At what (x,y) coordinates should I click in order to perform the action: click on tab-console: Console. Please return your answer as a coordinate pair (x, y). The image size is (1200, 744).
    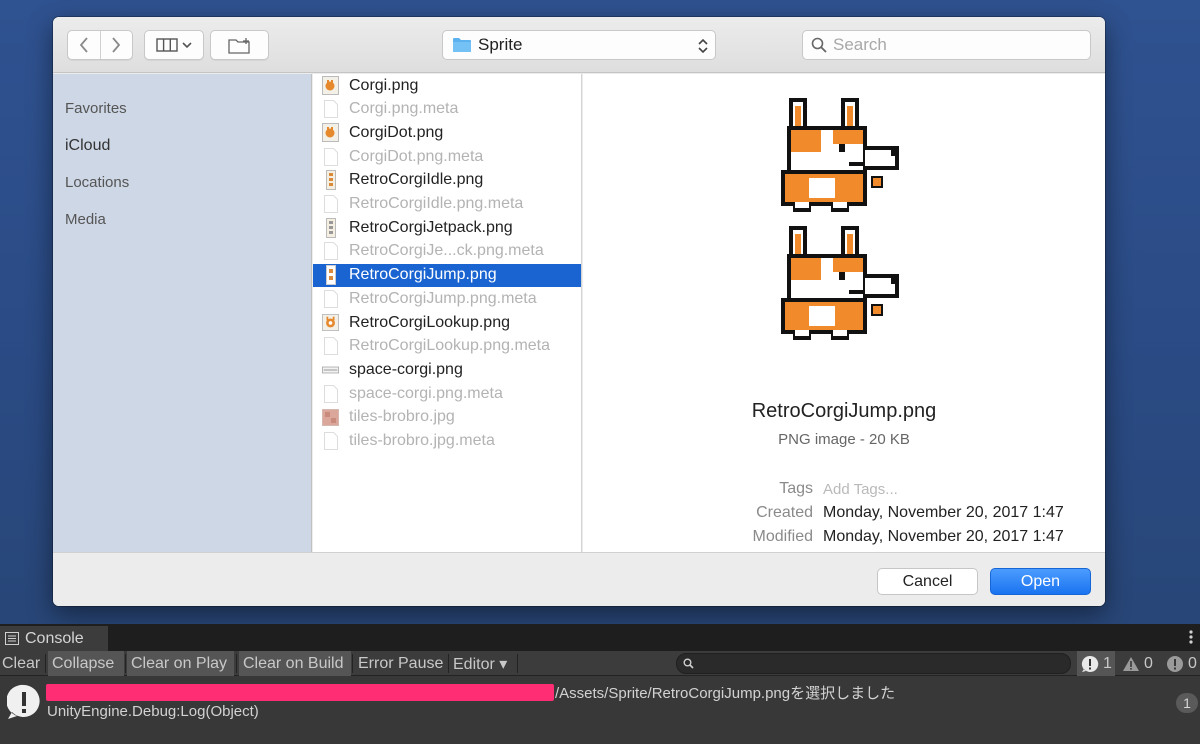
    Looking at the image, I should click on (54, 638).